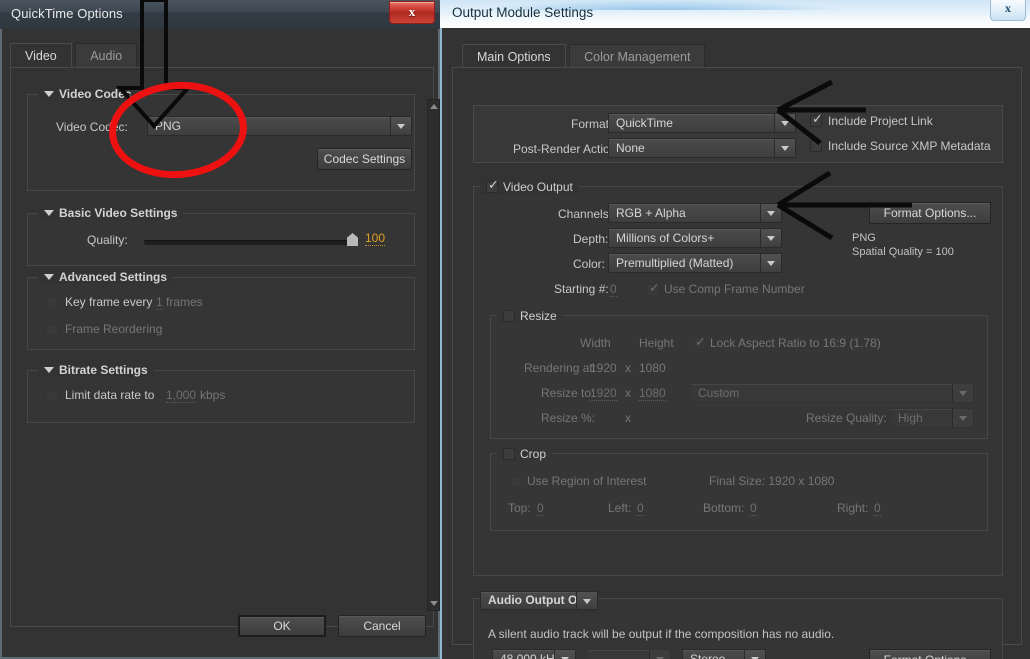  What do you see at coordinates (52, 303) in the screenshot?
I see `key-frame-every-checkbox` at bounding box center [52, 303].